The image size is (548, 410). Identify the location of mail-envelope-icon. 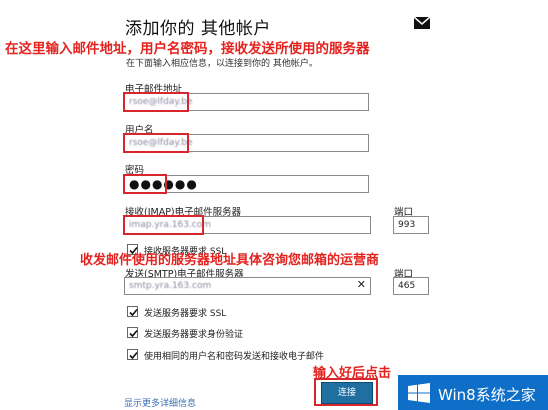
(422, 23).